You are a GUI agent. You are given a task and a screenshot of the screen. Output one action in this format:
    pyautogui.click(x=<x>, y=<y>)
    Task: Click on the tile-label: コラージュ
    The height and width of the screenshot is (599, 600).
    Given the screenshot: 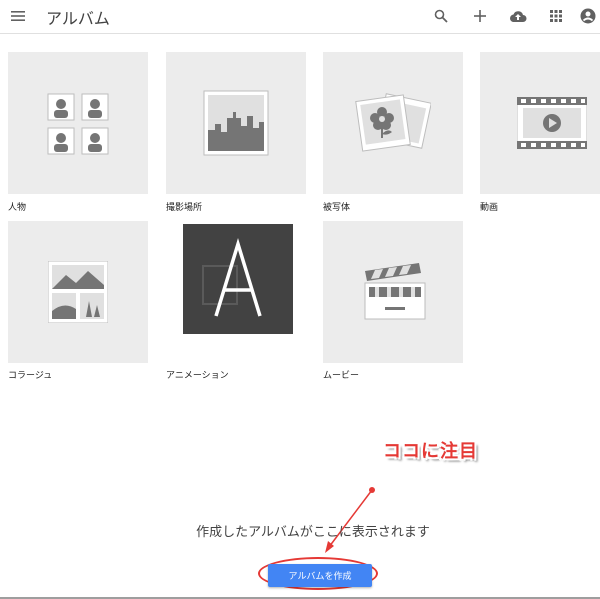 What is the action you would take?
    pyautogui.click(x=30, y=376)
    